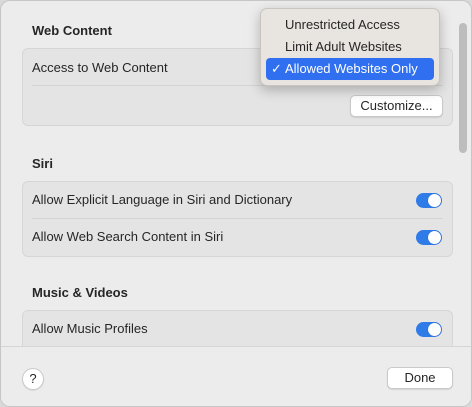 This screenshot has height=407, width=472. What do you see at coordinates (342, 24) in the screenshot?
I see `menu-item-label: Unrestricted Access` at bounding box center [342, 24].